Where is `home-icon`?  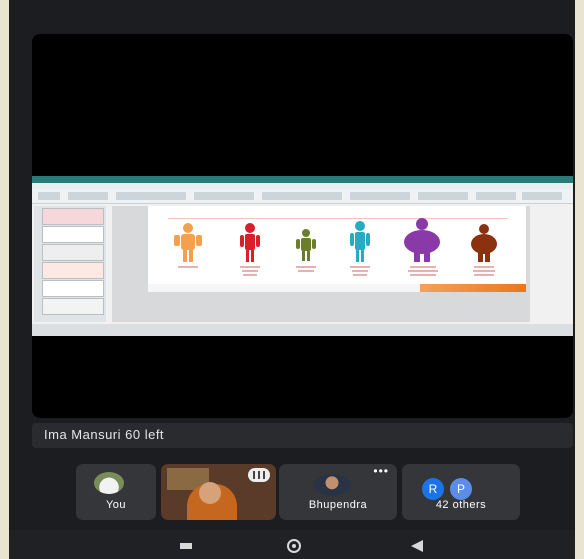 home-icon is located at coordinates (294, 546).